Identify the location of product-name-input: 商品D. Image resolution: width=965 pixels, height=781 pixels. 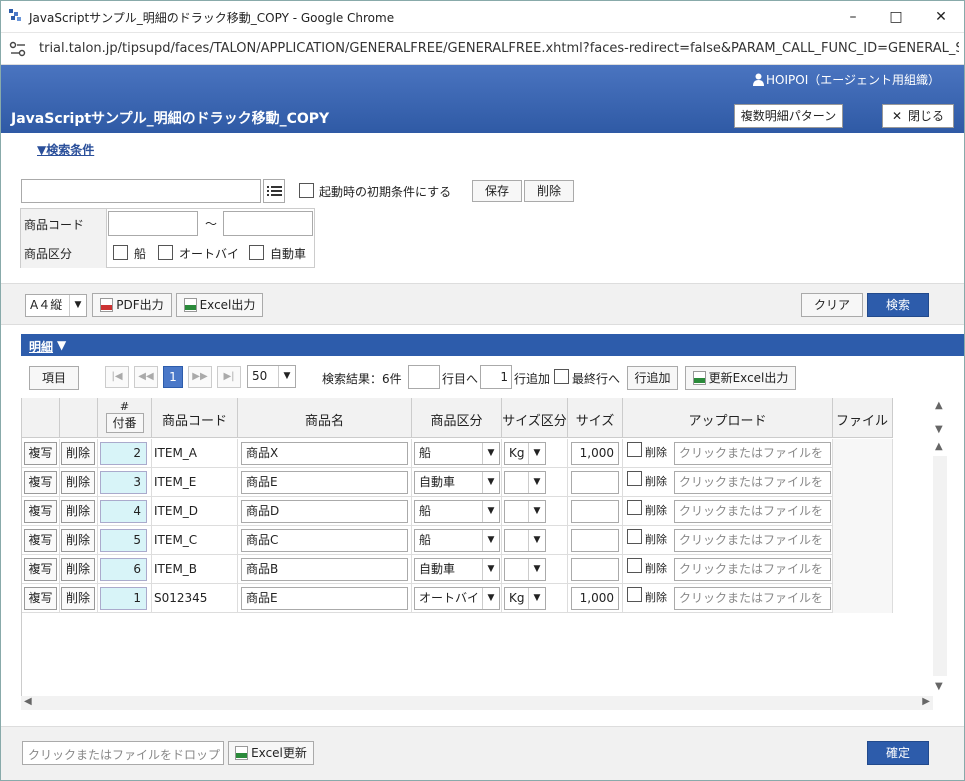
(324, 511).